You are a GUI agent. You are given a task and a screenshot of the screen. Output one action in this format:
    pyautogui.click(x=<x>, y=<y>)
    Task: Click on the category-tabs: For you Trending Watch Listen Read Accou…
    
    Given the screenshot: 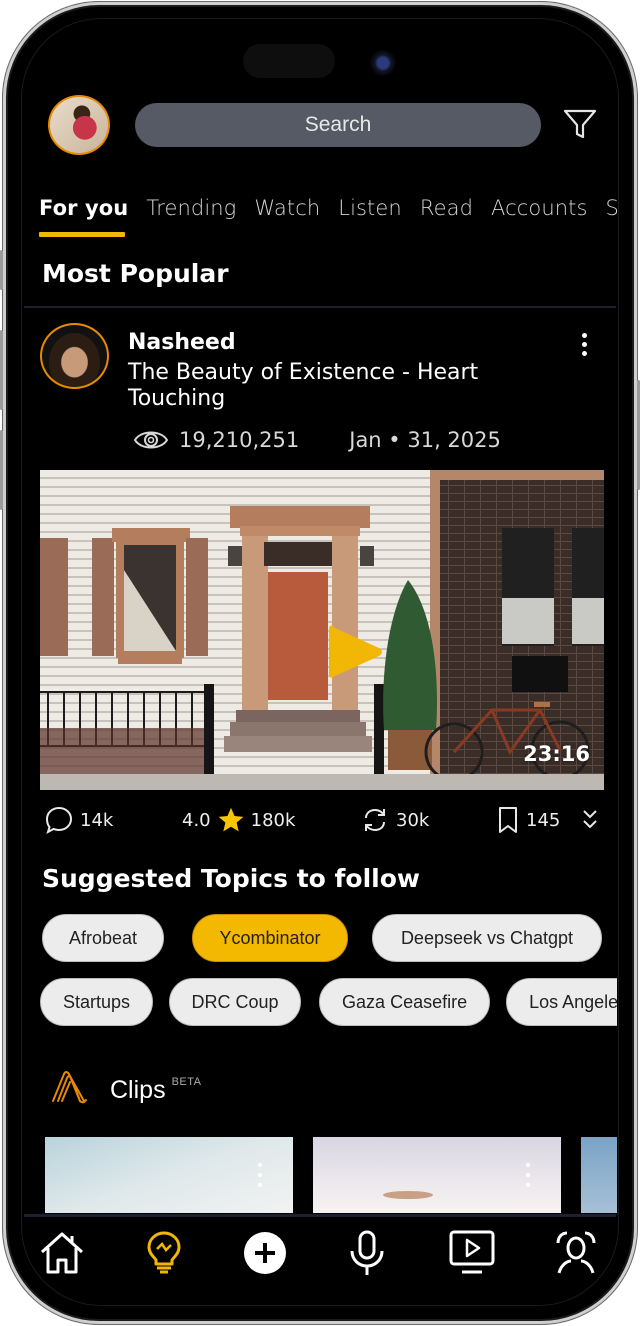 What is the action you would take?
    pyautogui.click(x=328, y=208)
    